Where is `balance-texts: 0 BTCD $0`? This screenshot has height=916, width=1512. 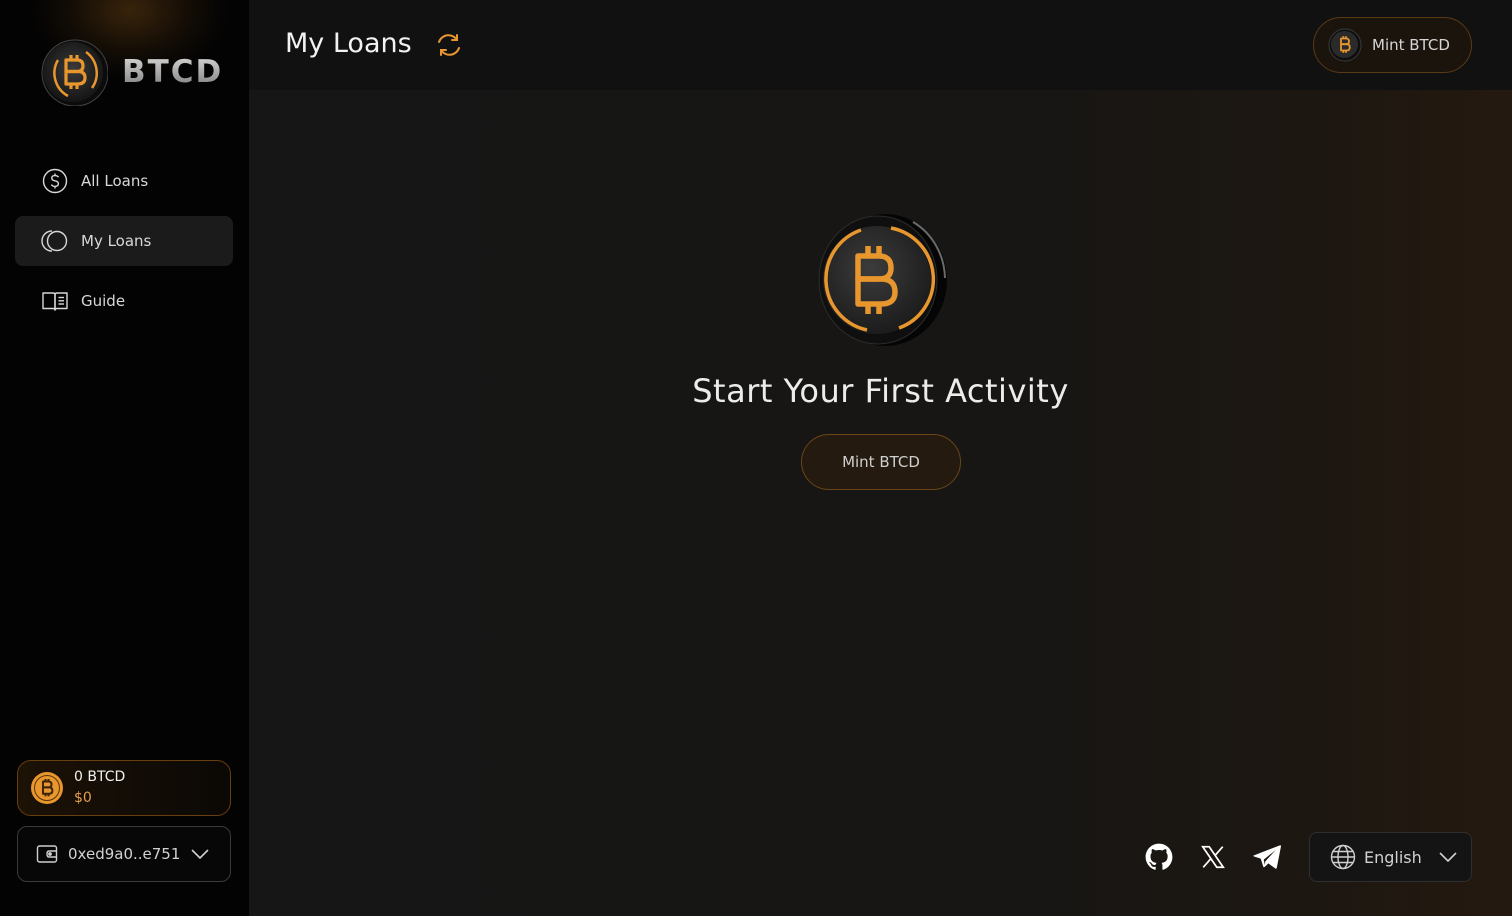
balance-texts: 0 BTCD $0 is located at coordinates (99, 788).